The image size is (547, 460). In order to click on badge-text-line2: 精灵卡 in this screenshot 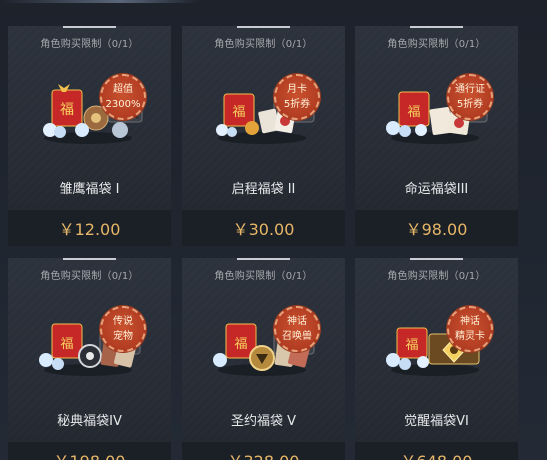, I will do `click(470, 336)`.